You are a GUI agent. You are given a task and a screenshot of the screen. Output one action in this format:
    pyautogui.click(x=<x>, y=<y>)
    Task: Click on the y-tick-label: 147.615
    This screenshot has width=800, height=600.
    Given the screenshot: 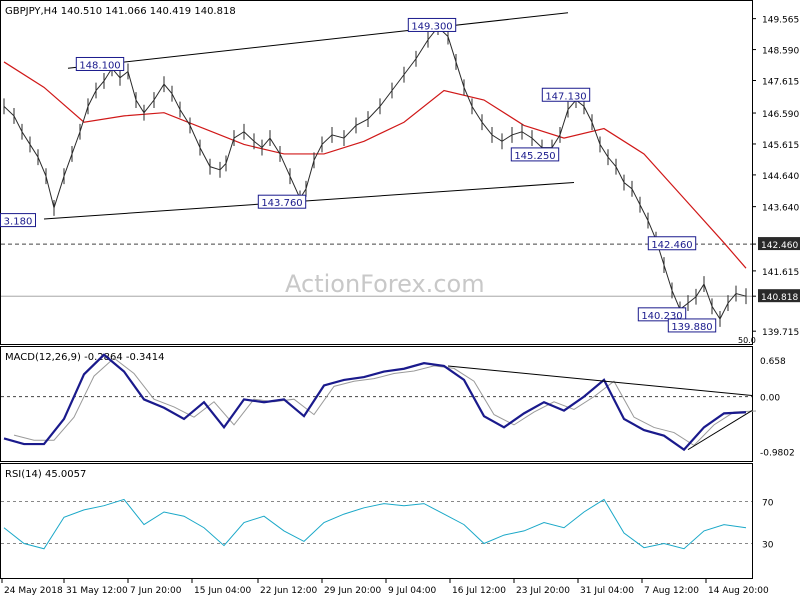 What is the action you would take?
    pyautogui.click(x=780, y=83)
    